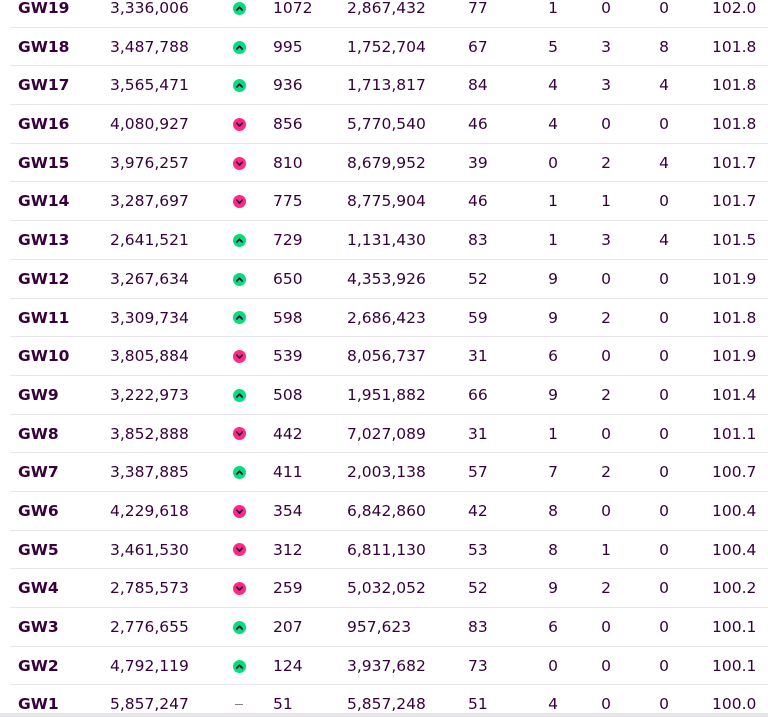 This screenshot has height=717, width=768. Describe the element at coordinates (386, 549) in the screenshot. I see `transfers-count: 6,811,130` at that location.